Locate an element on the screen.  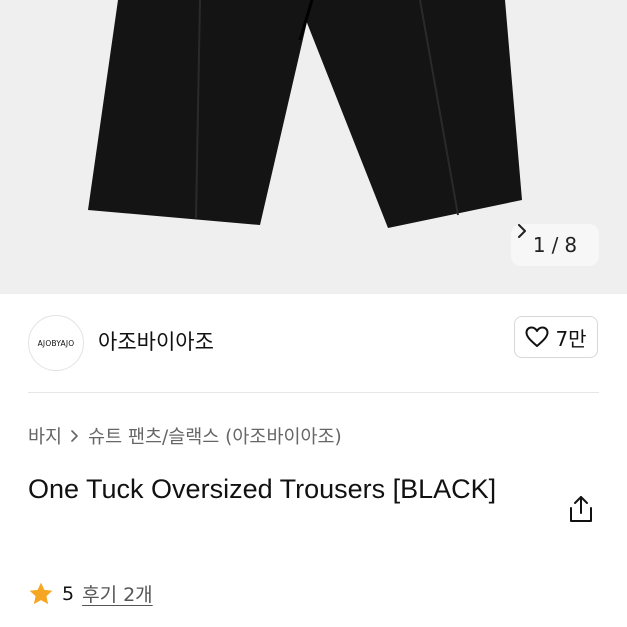
total-image-count: 8 is located at coordinates (571, 245).